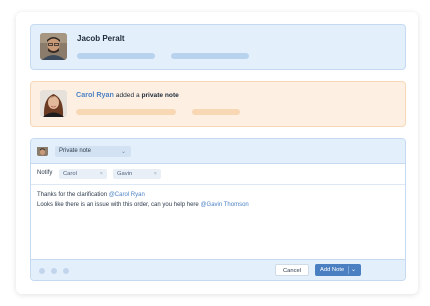  I want to click on notify-chip-gavin: Gavin ×, so click(137, 174).